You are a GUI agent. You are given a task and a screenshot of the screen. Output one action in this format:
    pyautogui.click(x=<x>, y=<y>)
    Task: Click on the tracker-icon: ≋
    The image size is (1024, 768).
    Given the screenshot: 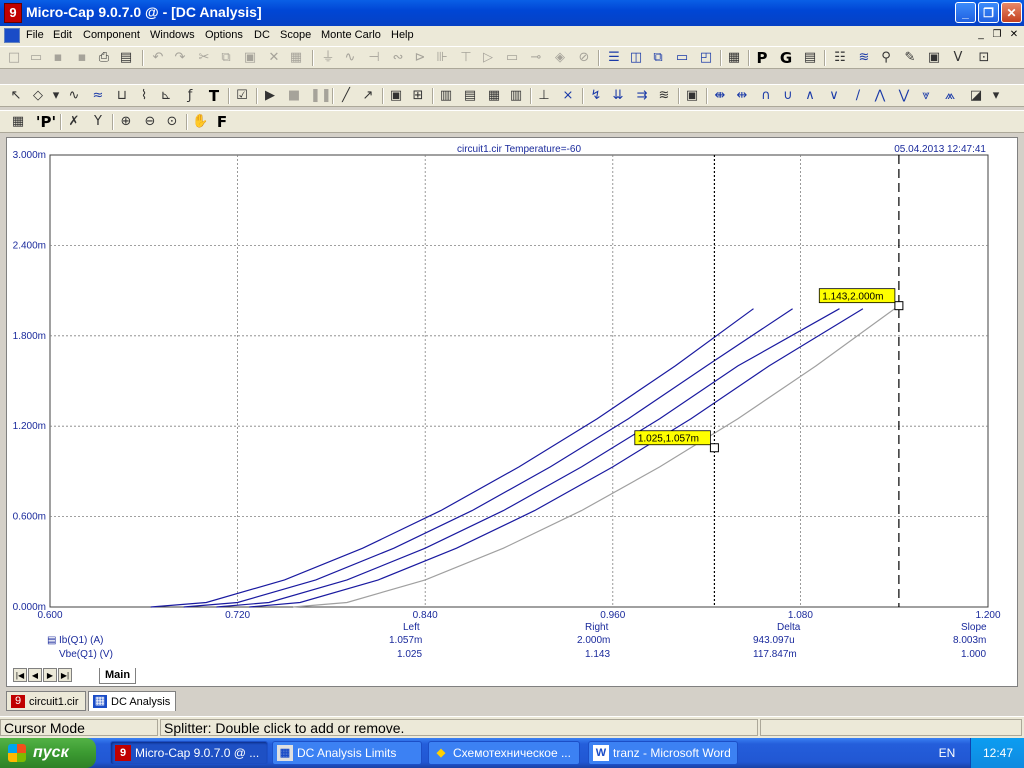 What is the action you would take?
    pyautogui.click(x=664, y=96)
    